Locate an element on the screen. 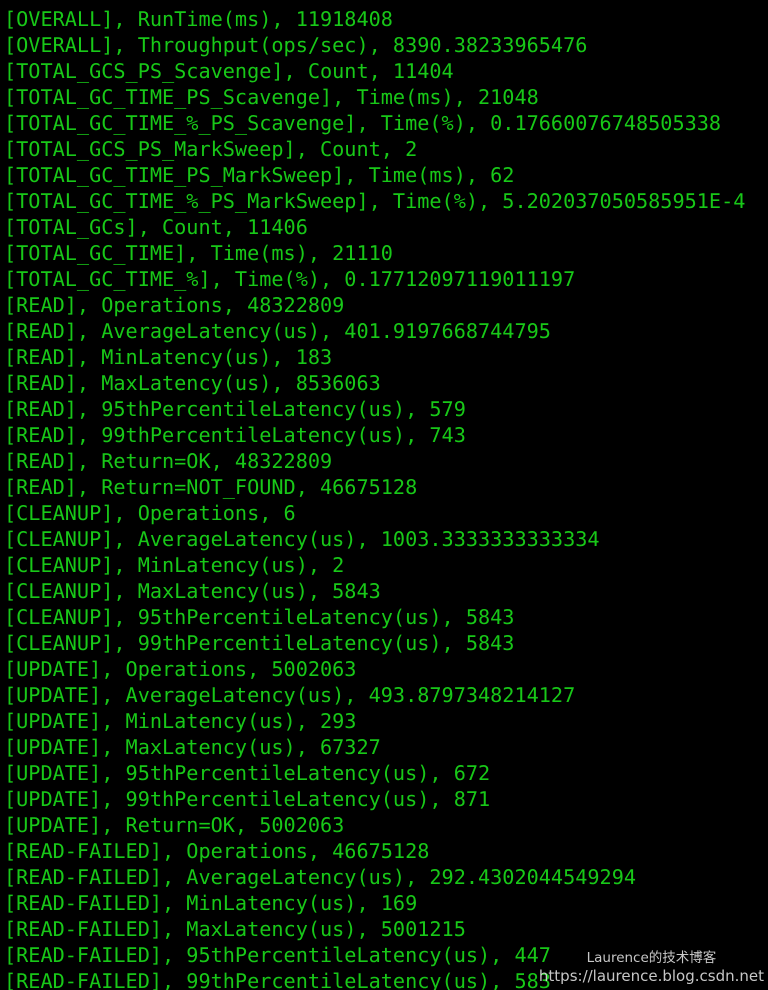  terminal-line: [TOTAL_GCs], Count, 11406 is located at coordinates (156, 227).